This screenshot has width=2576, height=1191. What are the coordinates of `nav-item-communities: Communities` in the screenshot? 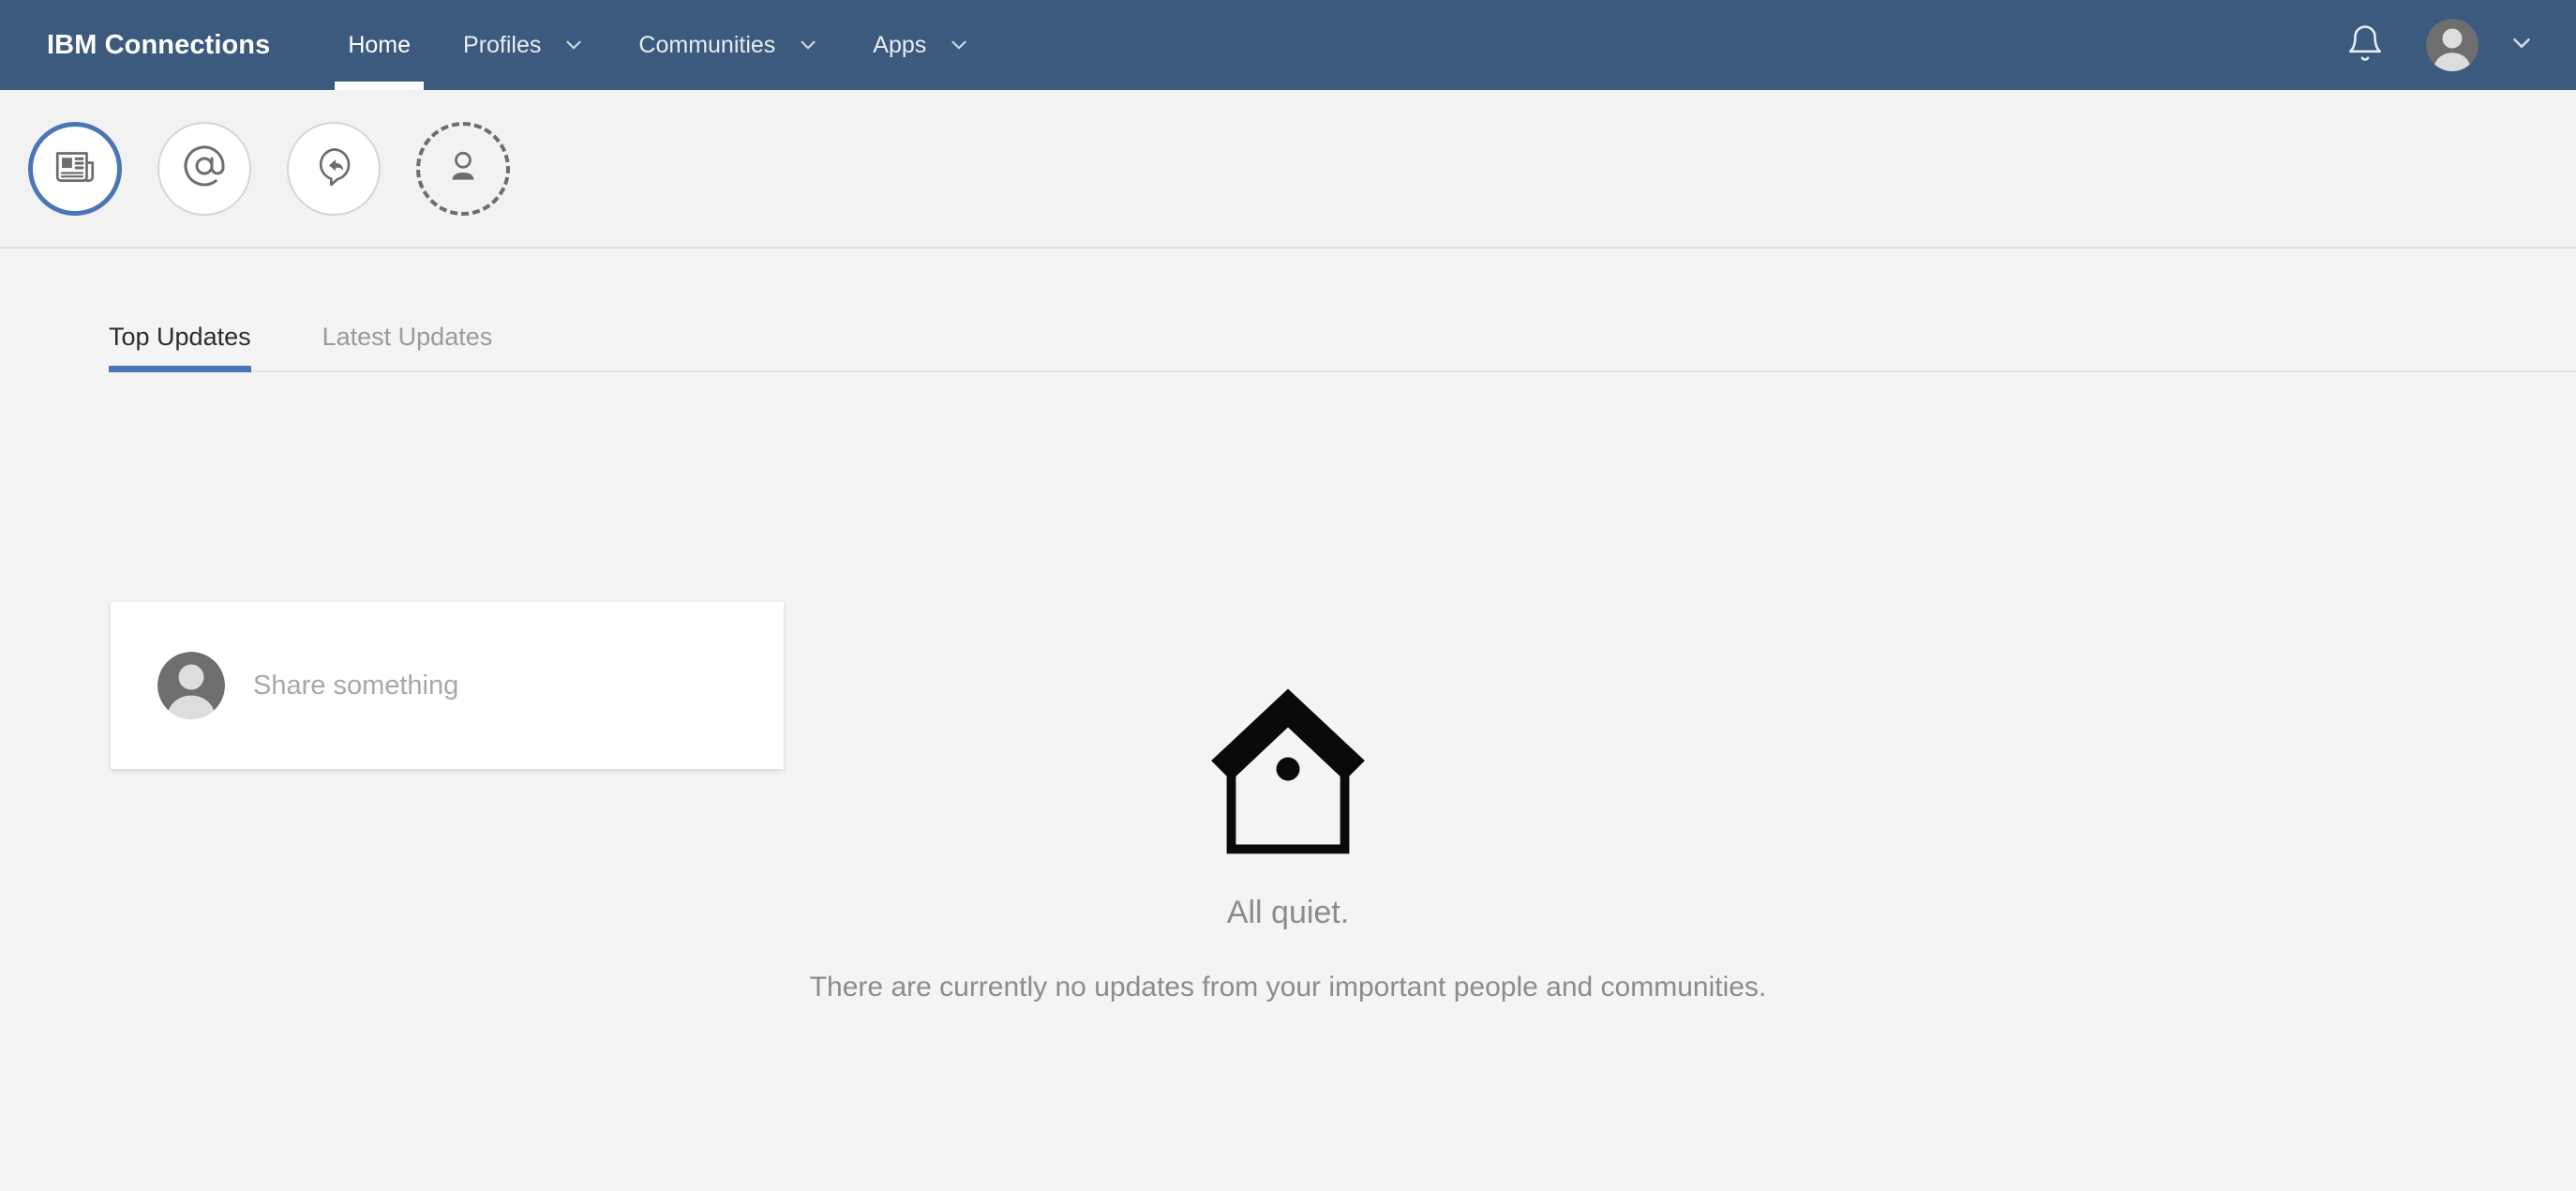 It's located at (729, 45).